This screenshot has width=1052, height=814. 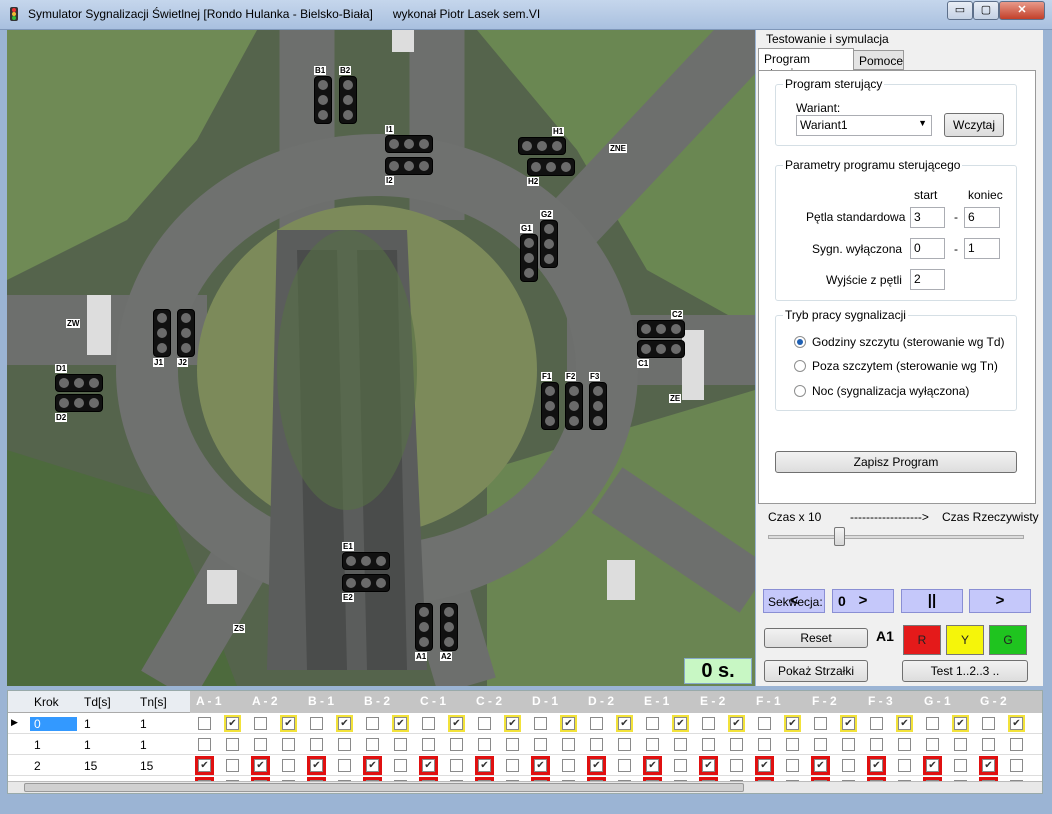 What do you see at coordinates (896, 462) in the screenshot?
I see `save-program-button: Zapisz Program` at bounding box center [896, 462].